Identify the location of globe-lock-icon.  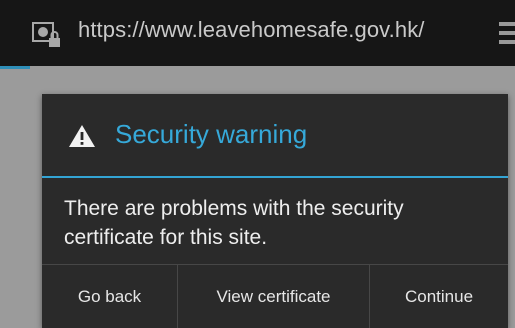
(46, 34).